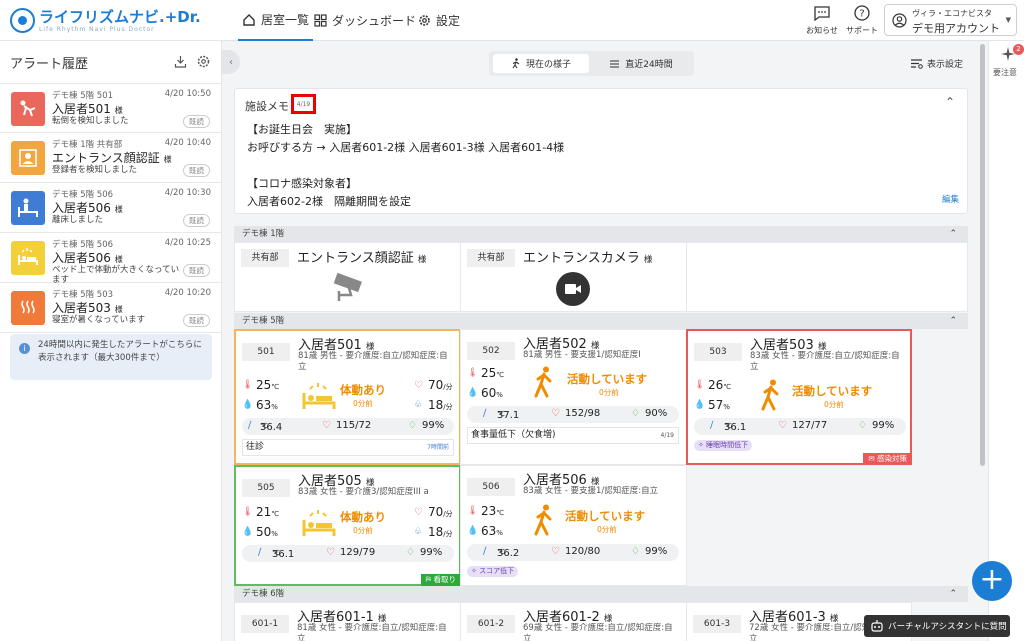 This screenshot has height=641, width=1024. Describe the element at coordinates (591, 491) in the screenshot. I see `resident-info: 83歳 女性 - 要支援1/認知症度:自立` at that location.